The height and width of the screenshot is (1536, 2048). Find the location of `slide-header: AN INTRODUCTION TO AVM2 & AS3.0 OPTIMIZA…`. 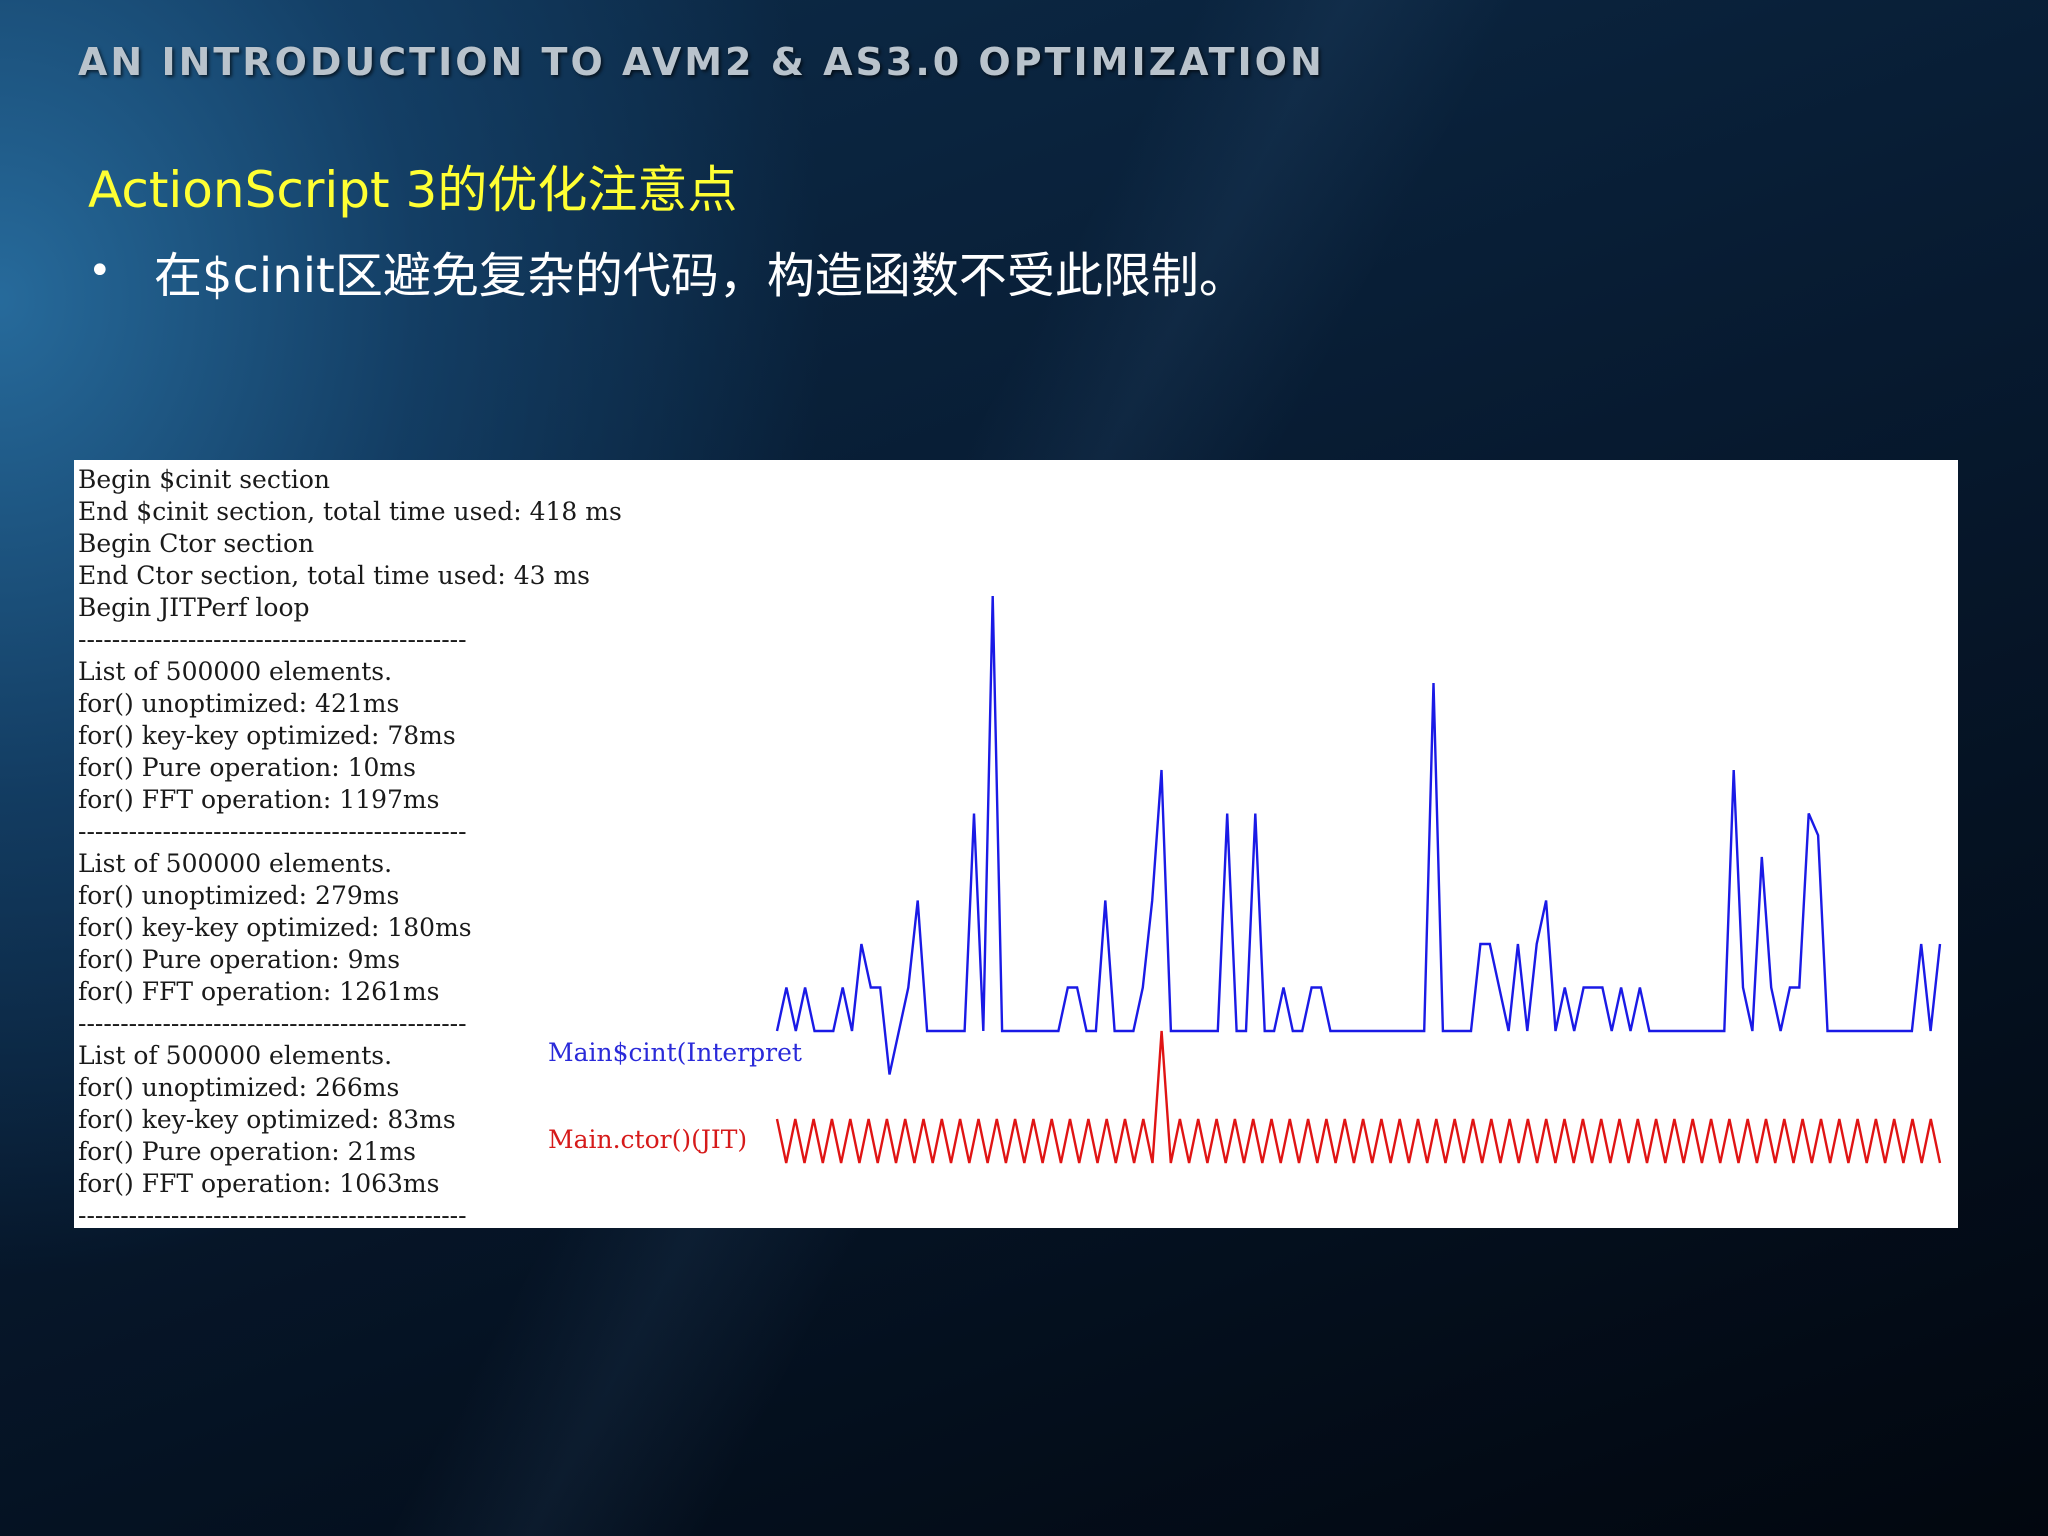

slide-header: AN INTRODUCTION TO AVM2 & AS3.0 OPTIMIZA… is located at coordinates (701, 62).